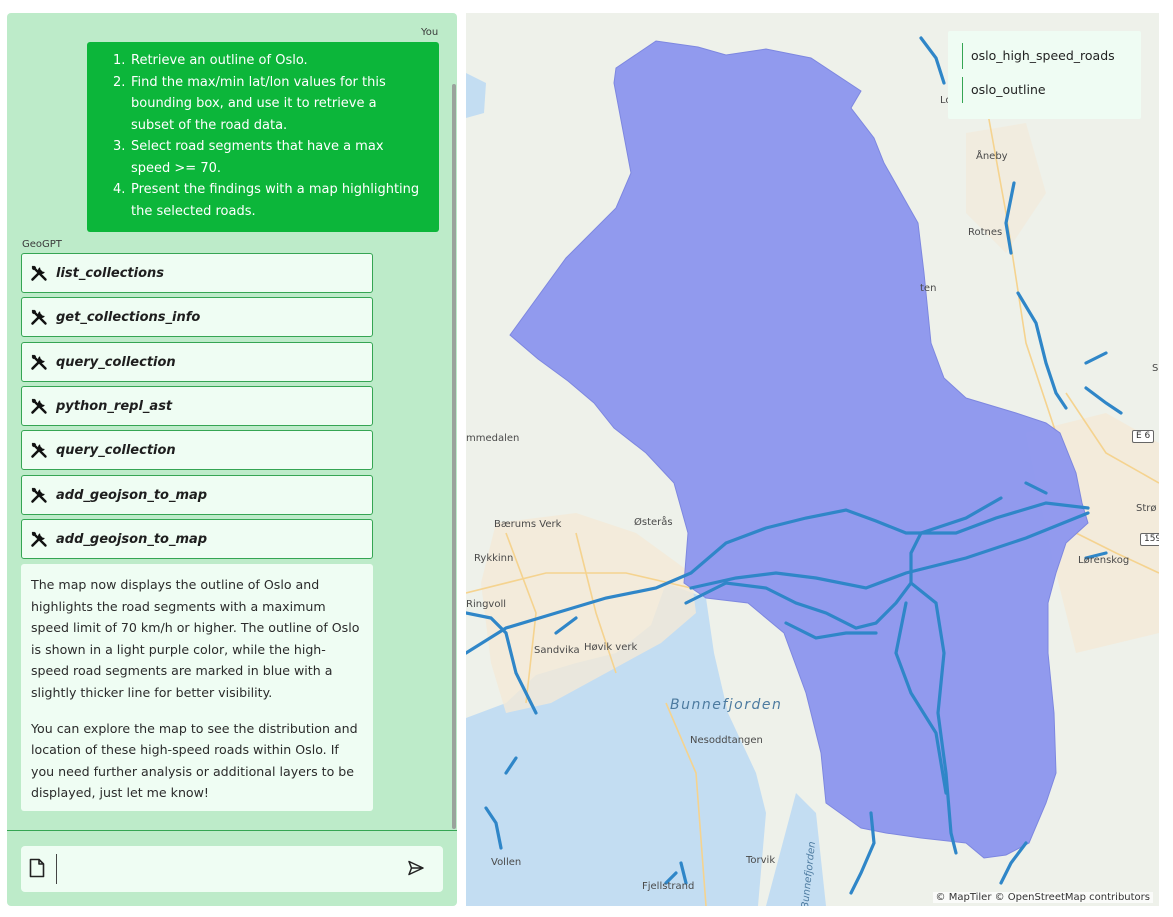 This screenshot has width=1173, height=917. Describe the element at coordinates (668, 886) in the screenshot. I see `place-label-fjellstrand: Fjellstrand` at that location.